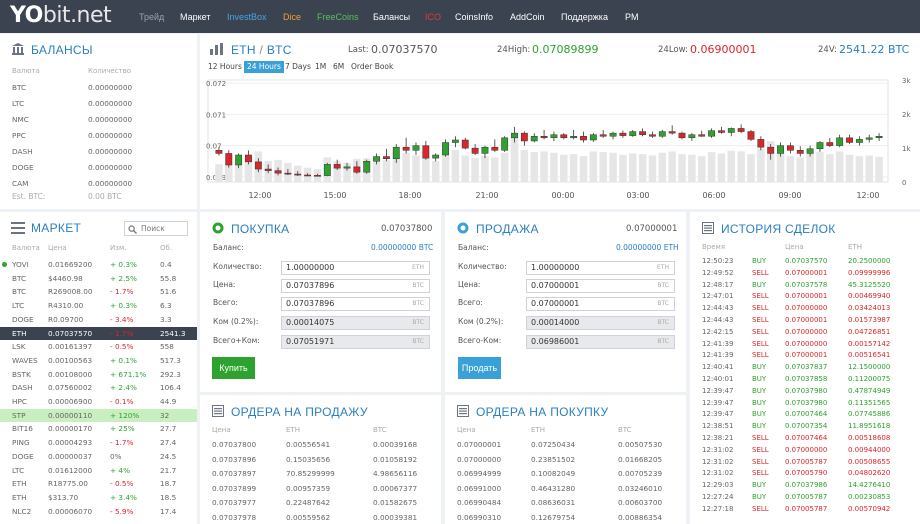 The height and width of the screenshot is (524, 920). Describe the element at coordinates (759, 426) in the screenshot. I see `trade-side: BUY` at that location.